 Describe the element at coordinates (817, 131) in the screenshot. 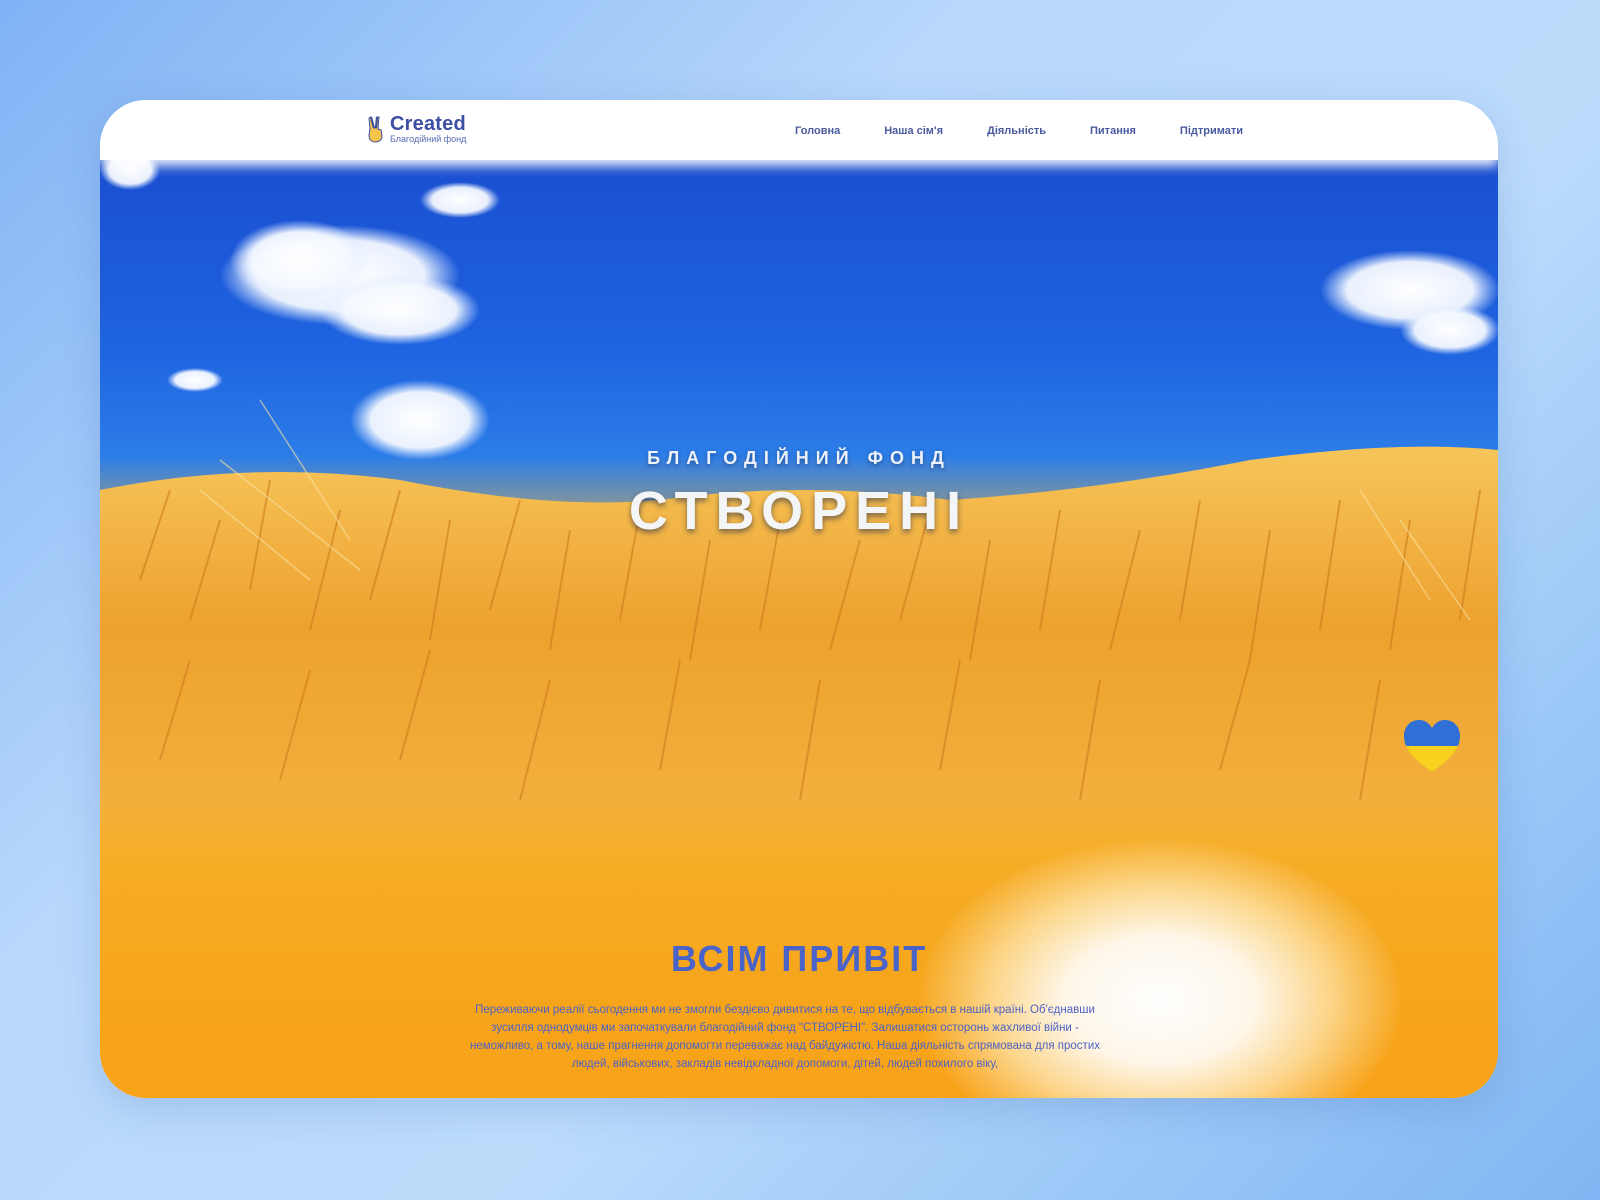

I see `nav-item-home: Головна` at that location.